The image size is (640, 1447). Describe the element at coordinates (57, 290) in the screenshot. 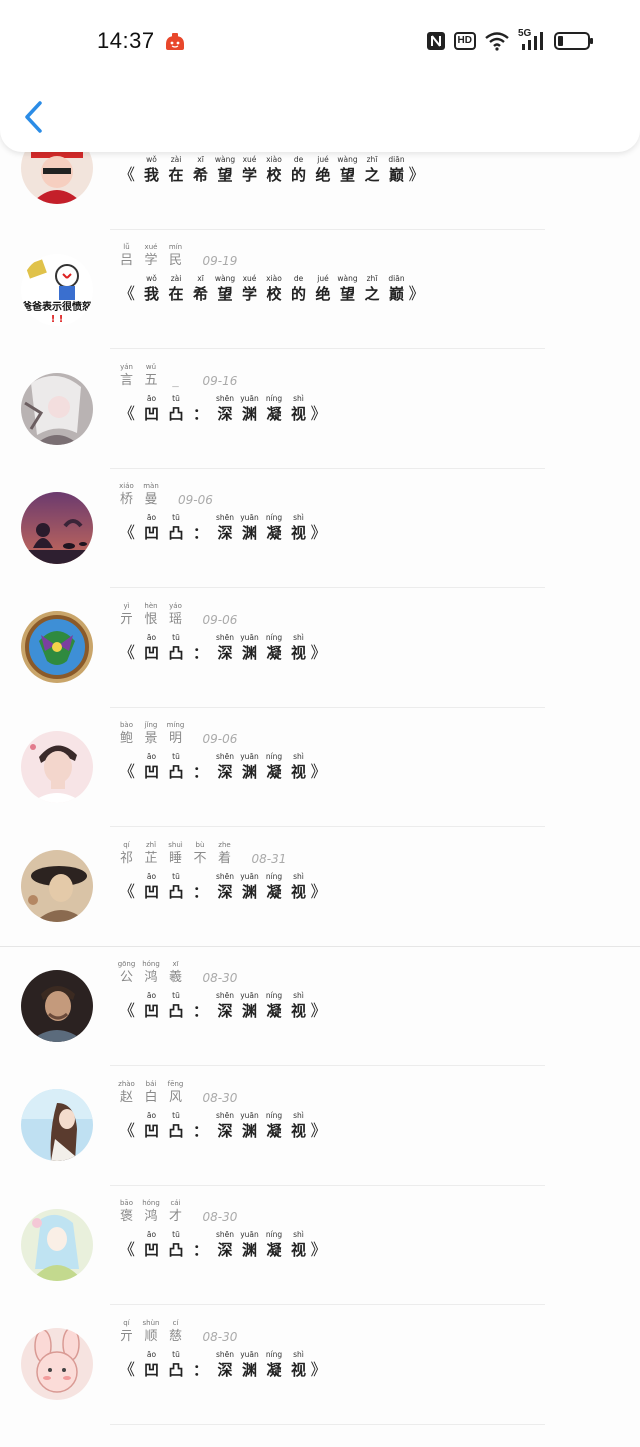

I see `avatar-meme-cartoon: 爸爸表示很愤怒! !` at that location.